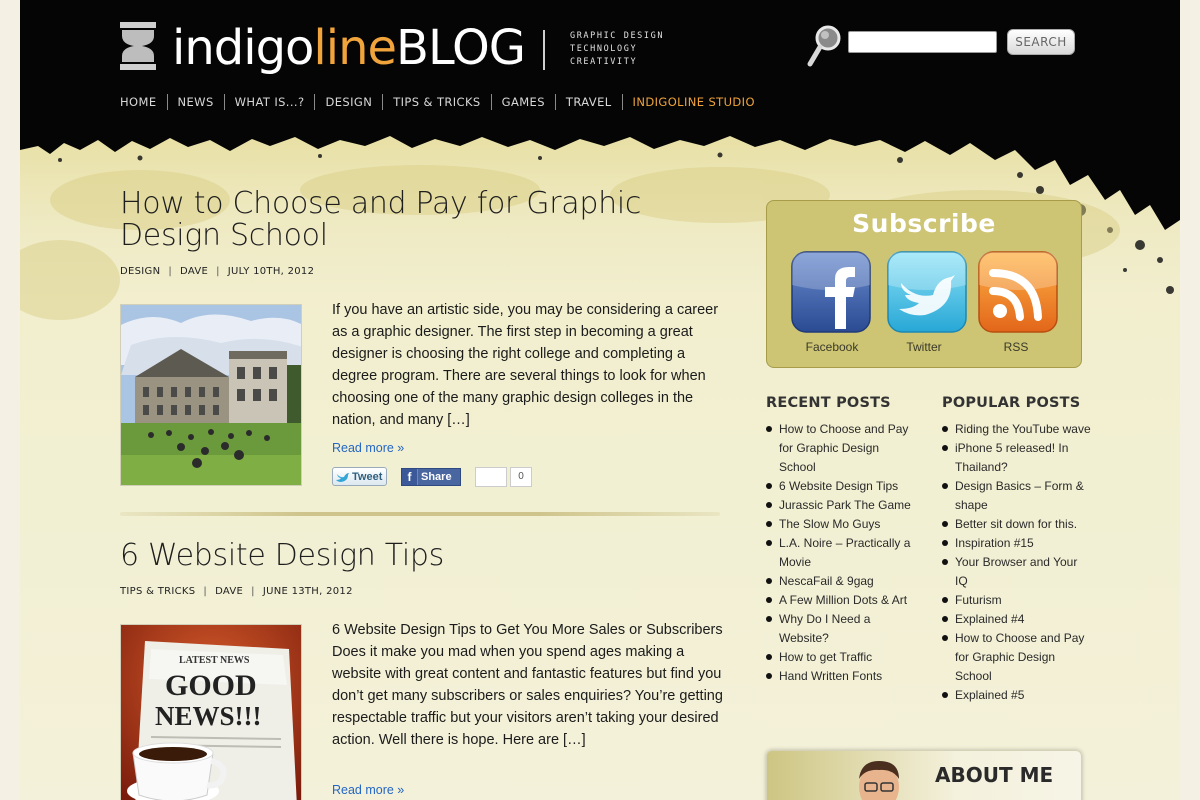 This screenshot has height=800, width=1200. Describe the element at coordinates (522, 102) in the screenshot. I see `nav-games: GAMES` at that location.